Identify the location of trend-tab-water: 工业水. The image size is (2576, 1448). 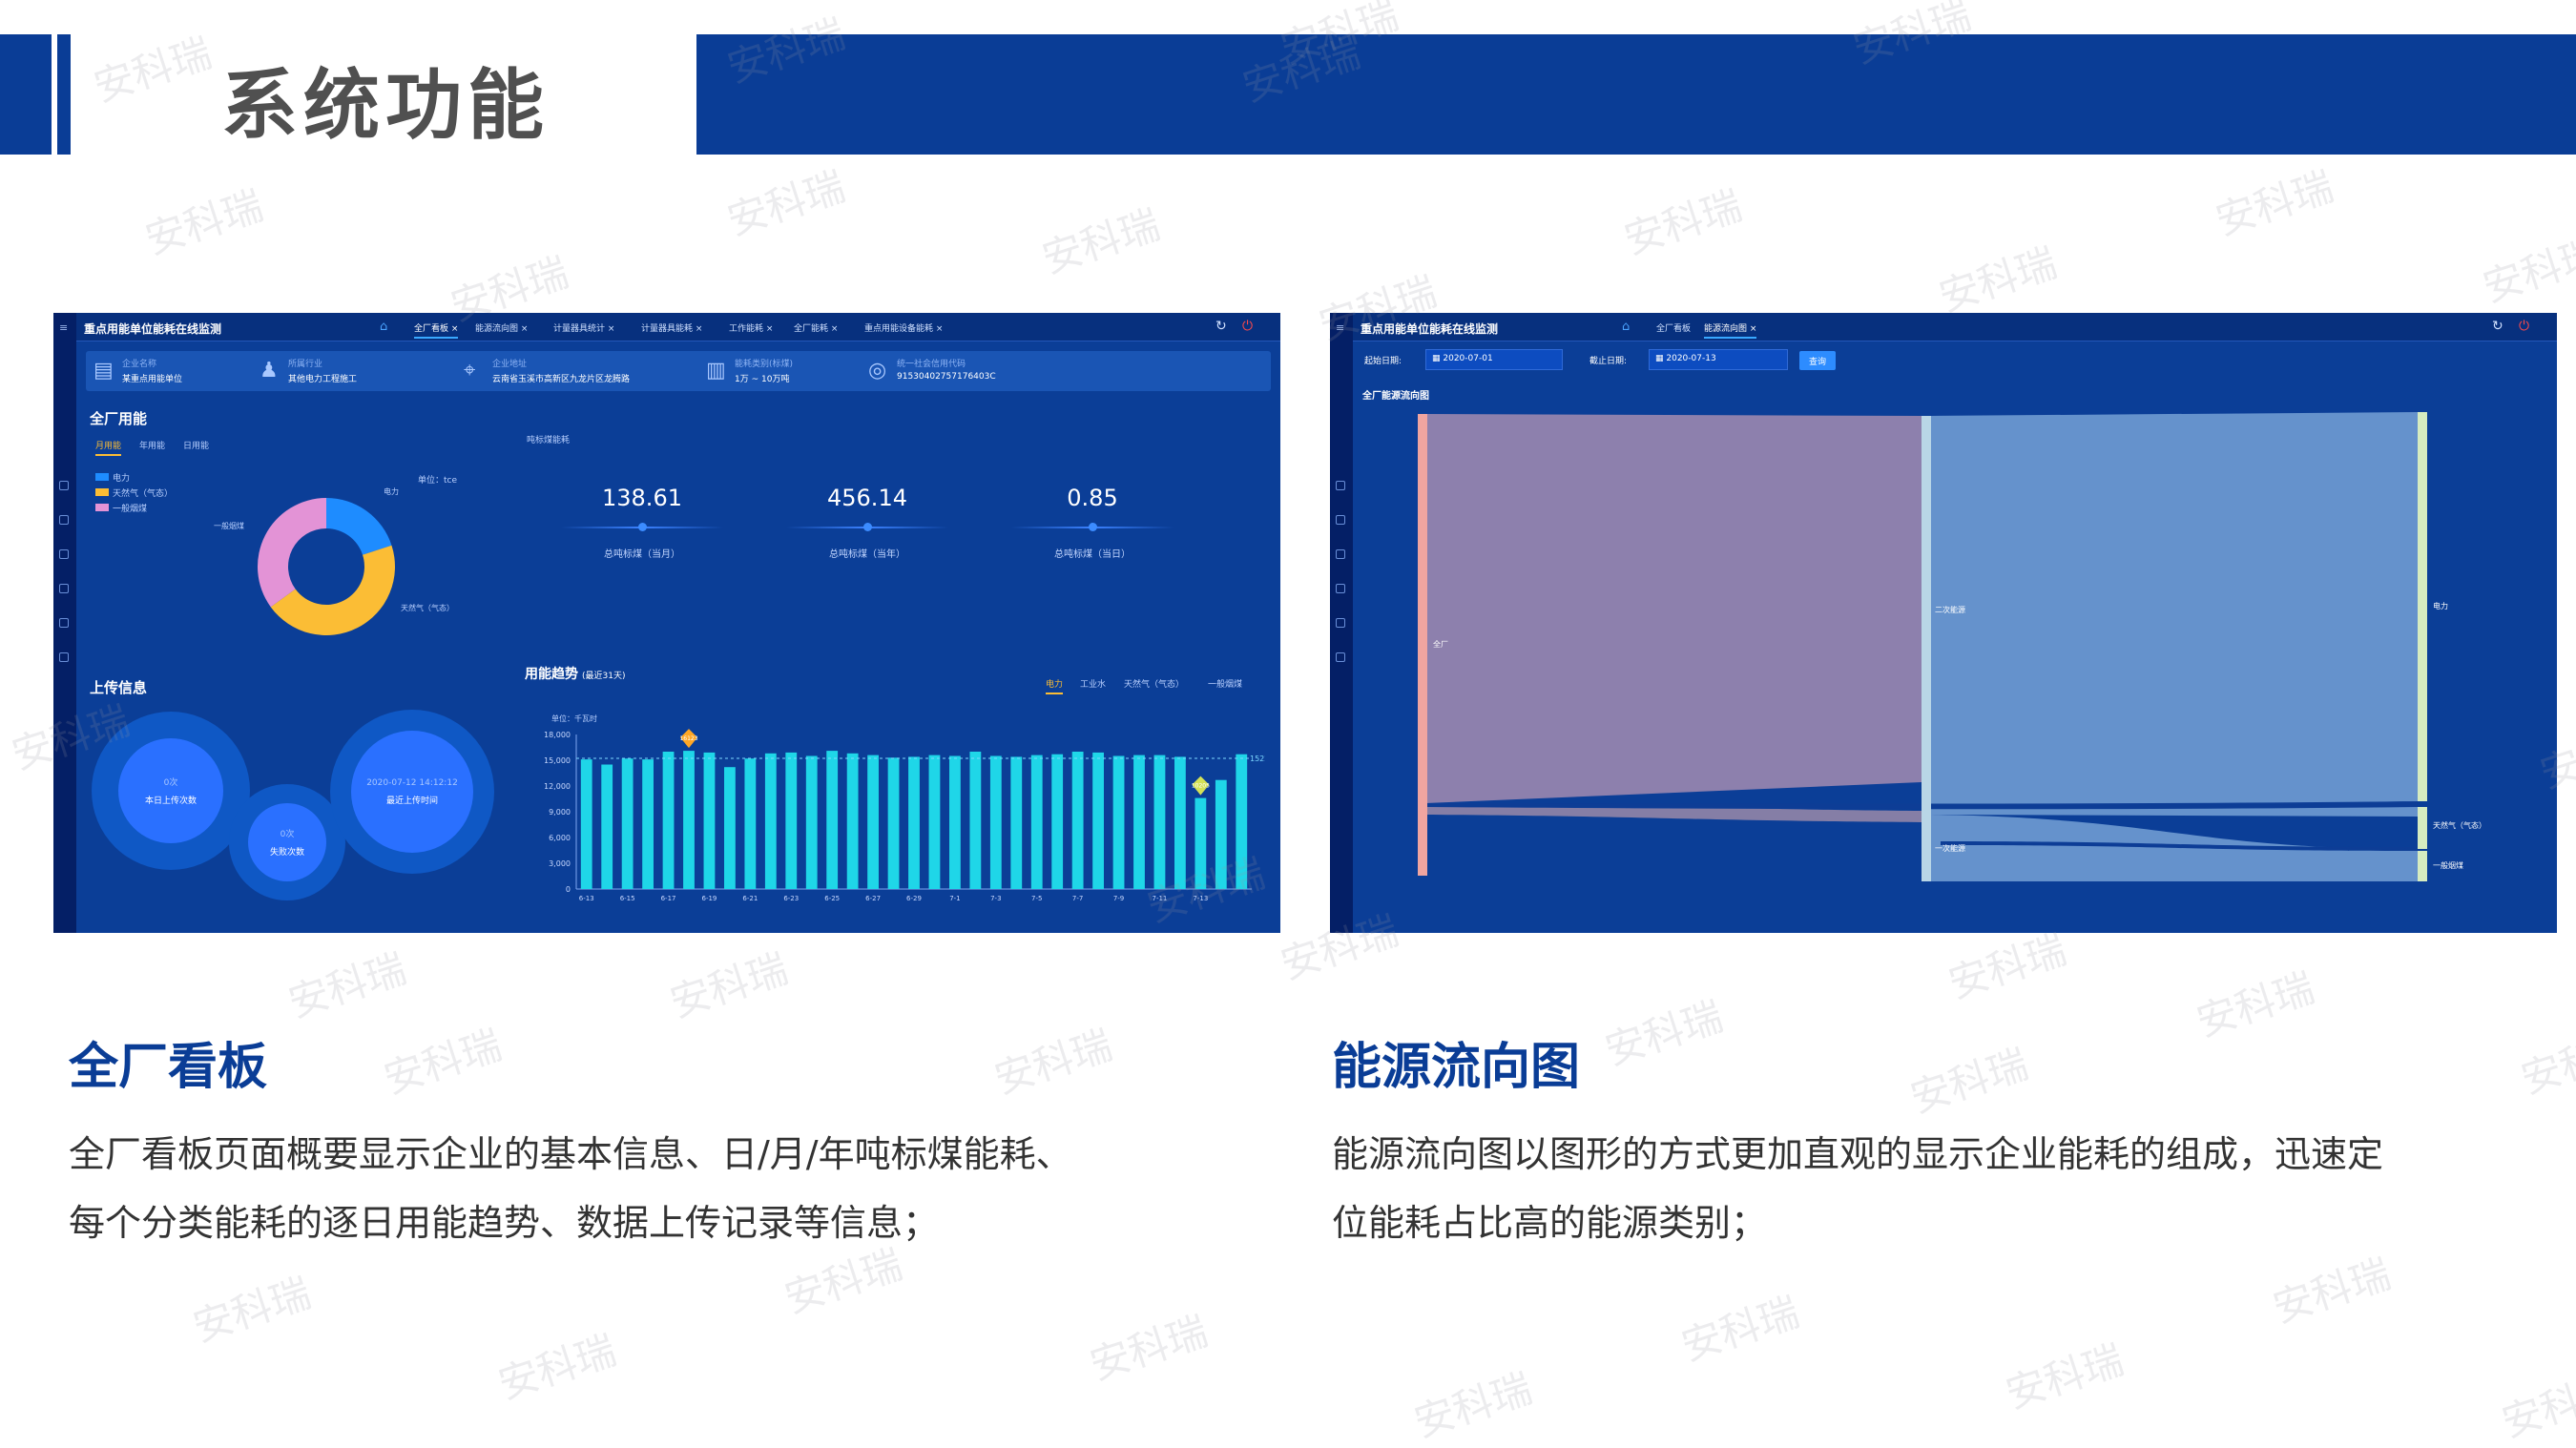
(1093, 683).